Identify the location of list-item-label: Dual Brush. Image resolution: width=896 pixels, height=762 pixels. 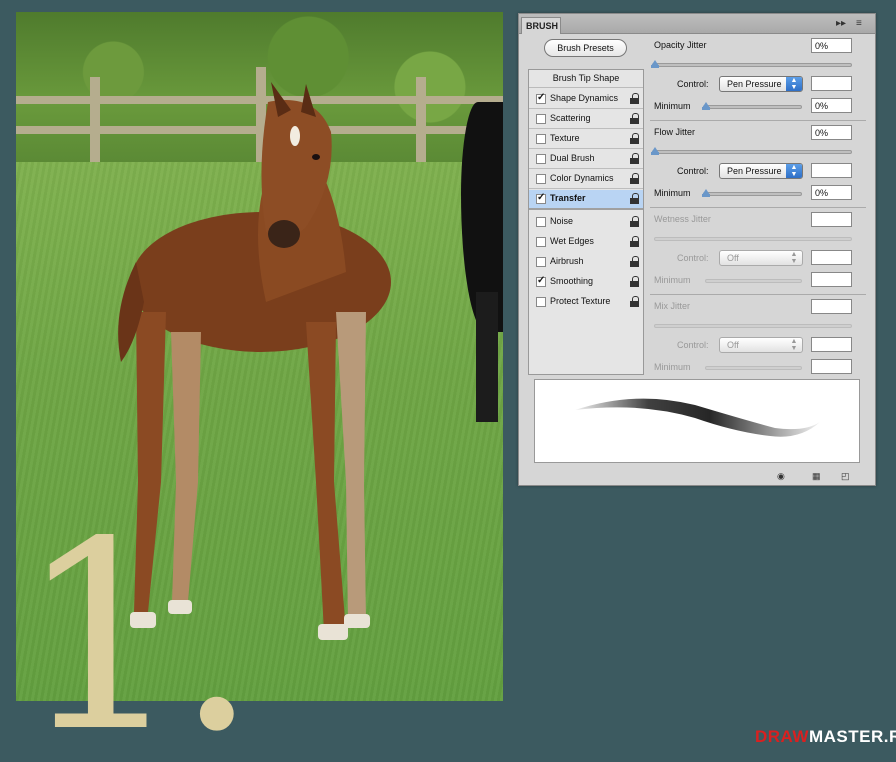
(572, 158).